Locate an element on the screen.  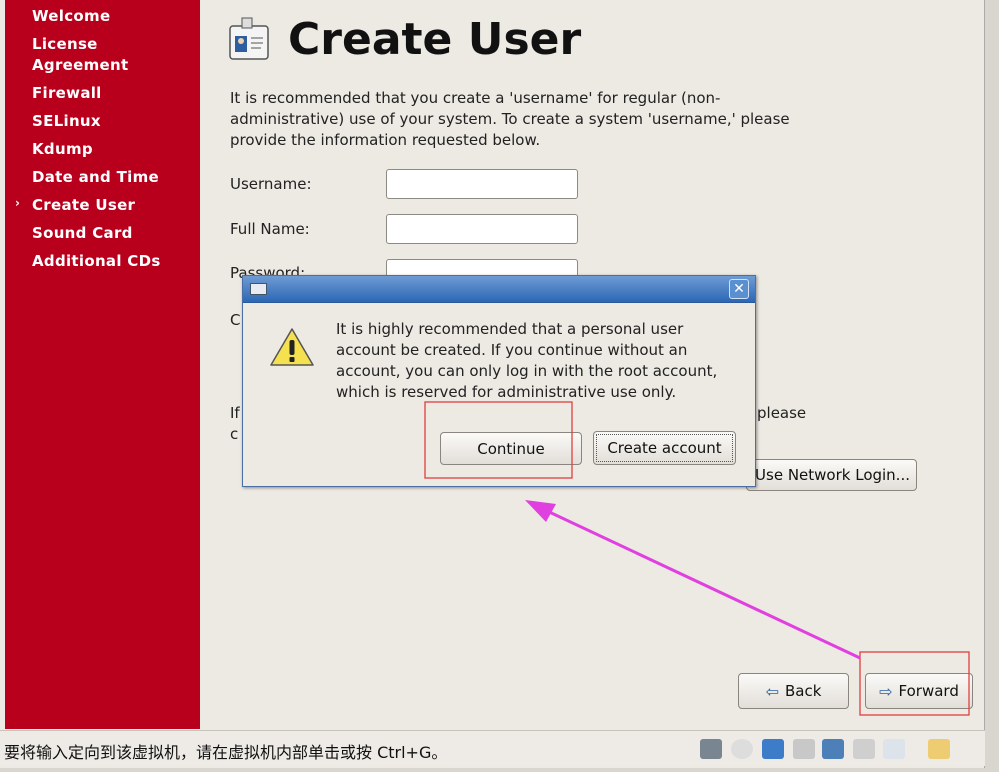
page-title: Create User is located at coordinates (435, 39).